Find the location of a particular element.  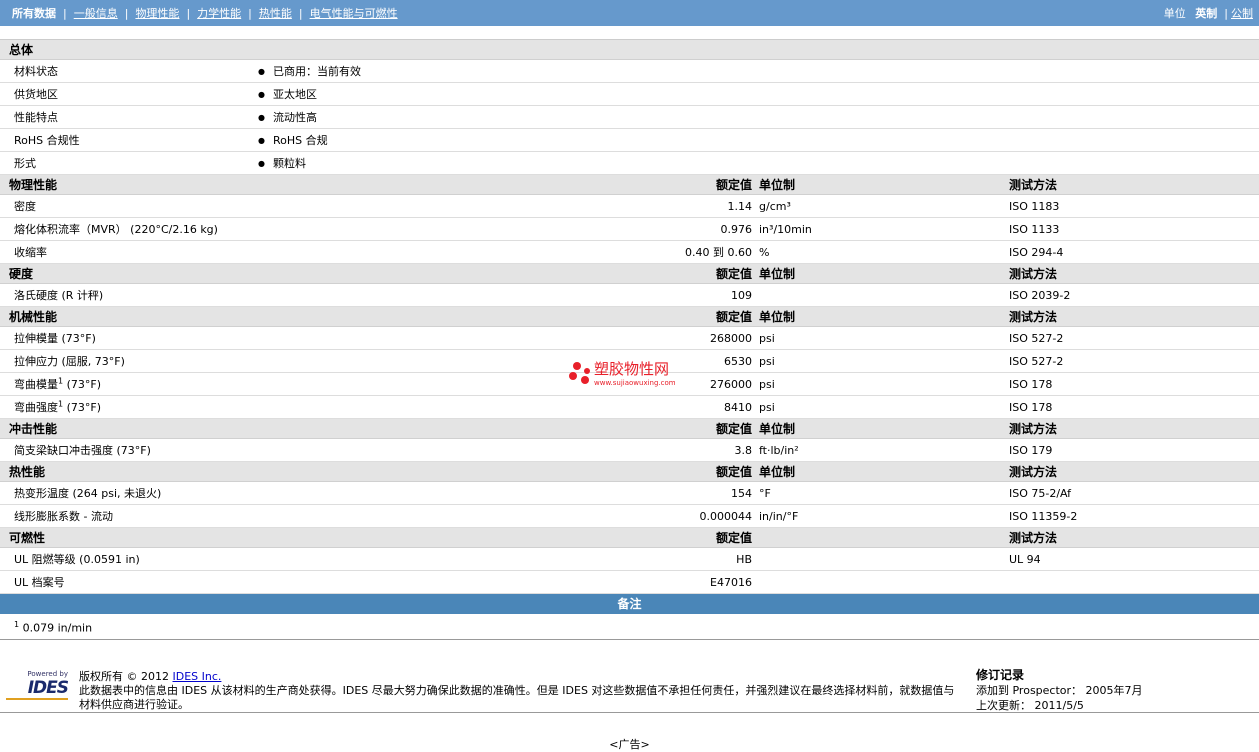

table-row: 线形膨胀系数 - 流动 0.000044 in/in/°F ISO 11359-2 is located at coordinates (629, 516).